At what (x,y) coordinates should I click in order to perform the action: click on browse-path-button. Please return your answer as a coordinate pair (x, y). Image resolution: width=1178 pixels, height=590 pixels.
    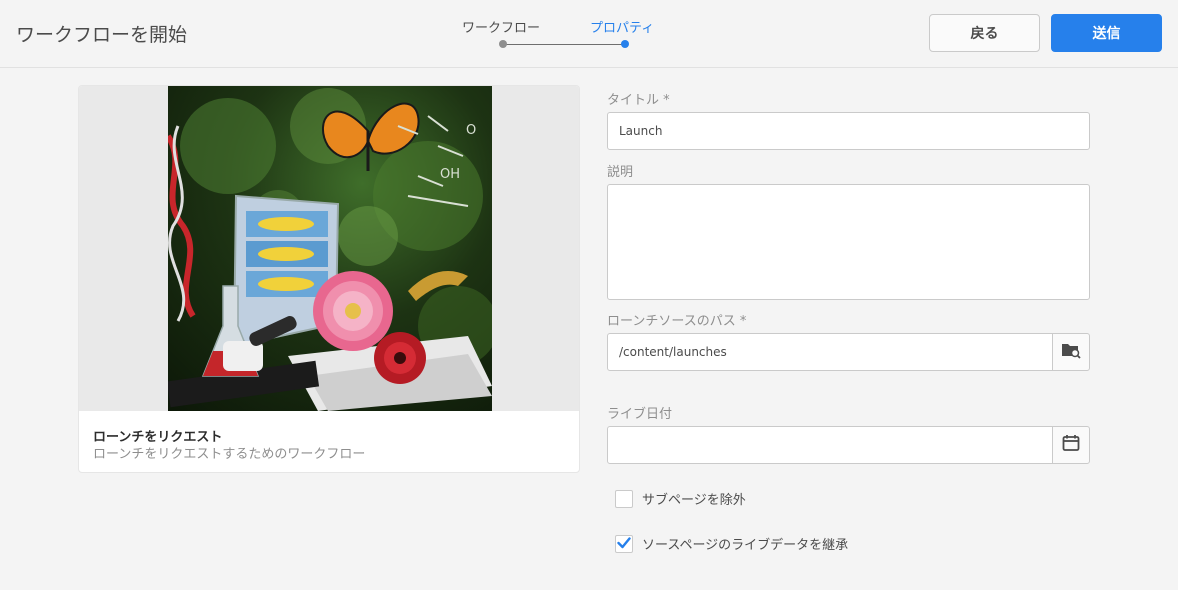
    Looking at the image, I should click on (1071, 352).